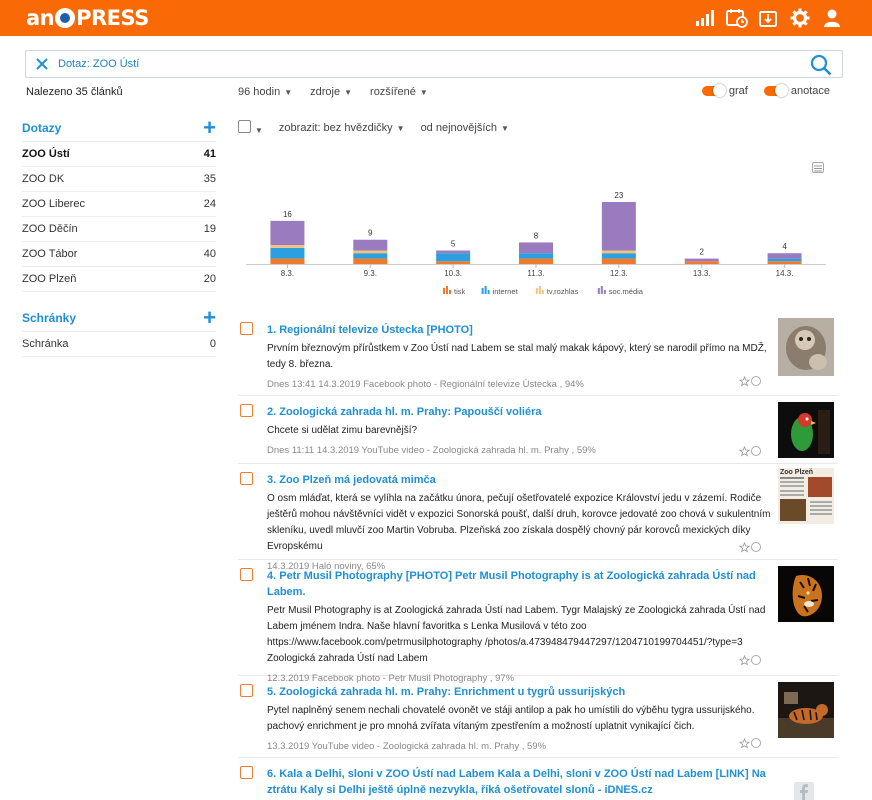 The width and height of the screenshot is (872, 800). What do you see at coordinates (45, 344) in the screenshot?
I see `box-label: Schránka` at bounding box center [45, 344].